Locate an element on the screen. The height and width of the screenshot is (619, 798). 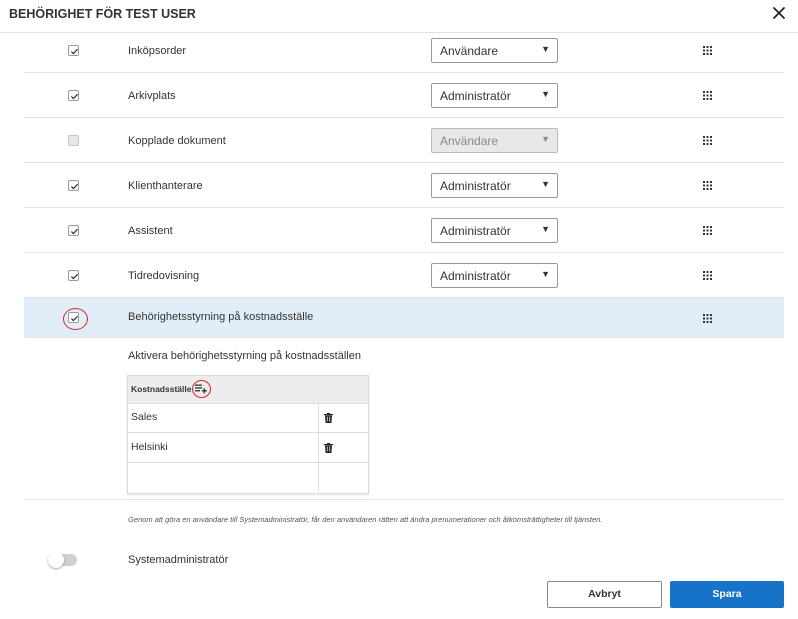
cost-center-row: Behörighetsstyrning på kostnadsställe is located at coordinates (404, 318).